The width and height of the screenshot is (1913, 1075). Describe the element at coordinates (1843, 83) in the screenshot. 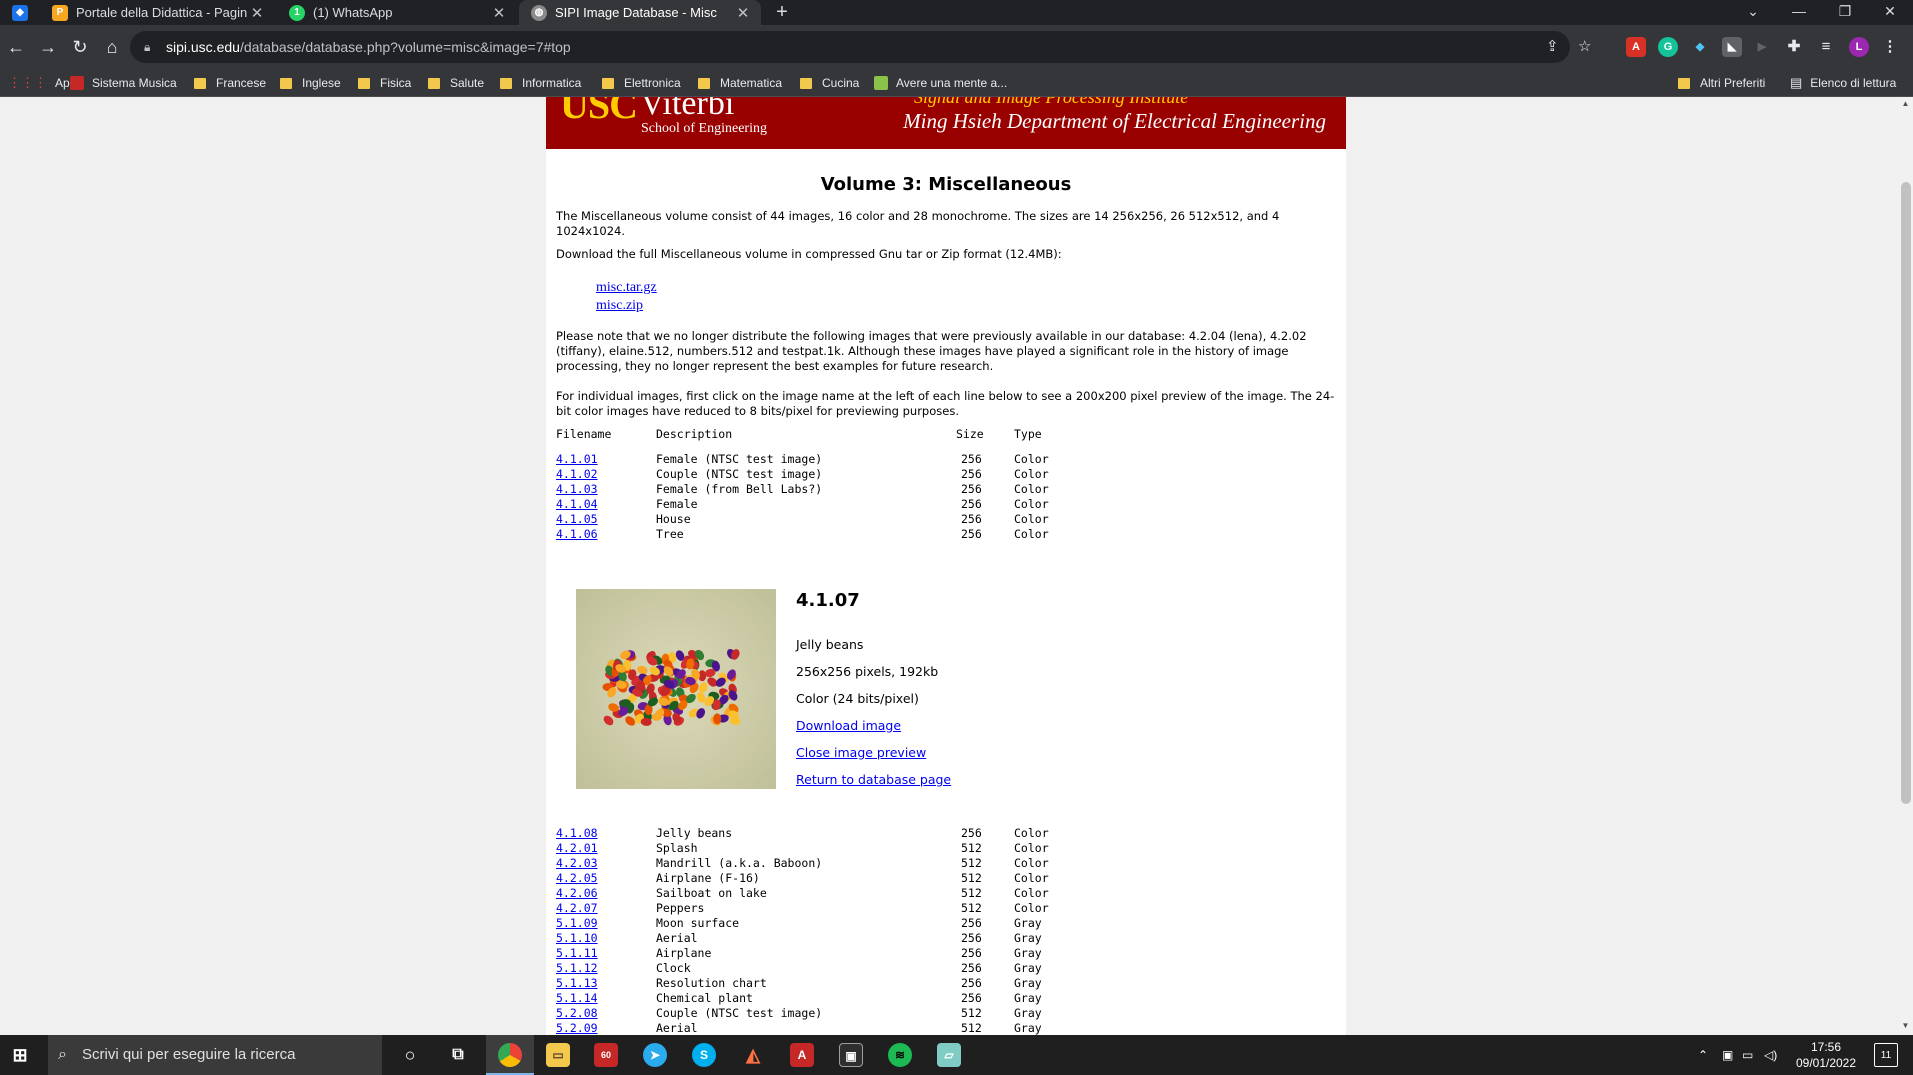

I see `reading-list-button: ▤ Elenco di lettura` at that location.